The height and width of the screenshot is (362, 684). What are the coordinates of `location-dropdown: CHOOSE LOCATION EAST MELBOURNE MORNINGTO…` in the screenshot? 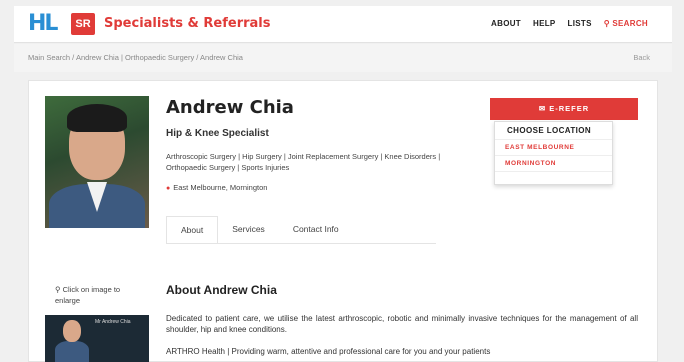 It's located at (553, 153).